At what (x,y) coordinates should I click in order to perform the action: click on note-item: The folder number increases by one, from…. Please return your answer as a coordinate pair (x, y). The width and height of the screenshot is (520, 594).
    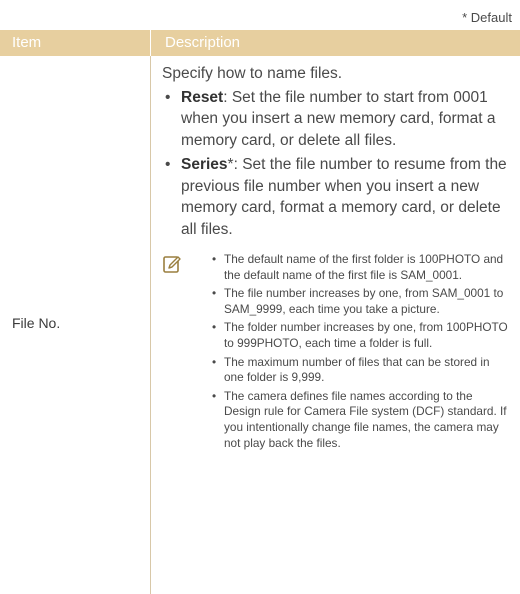
    Looking at the image, I should click on (362, 335).